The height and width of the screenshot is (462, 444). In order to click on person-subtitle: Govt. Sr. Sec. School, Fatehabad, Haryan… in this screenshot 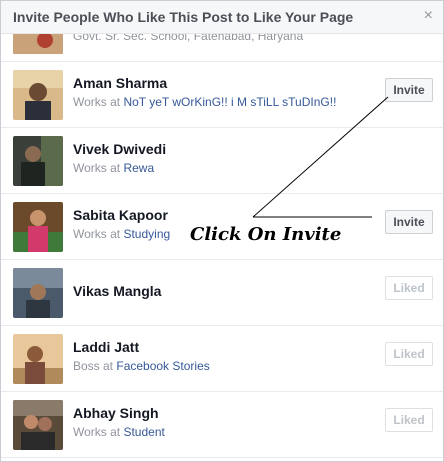, I will do `click(188, 38)`.